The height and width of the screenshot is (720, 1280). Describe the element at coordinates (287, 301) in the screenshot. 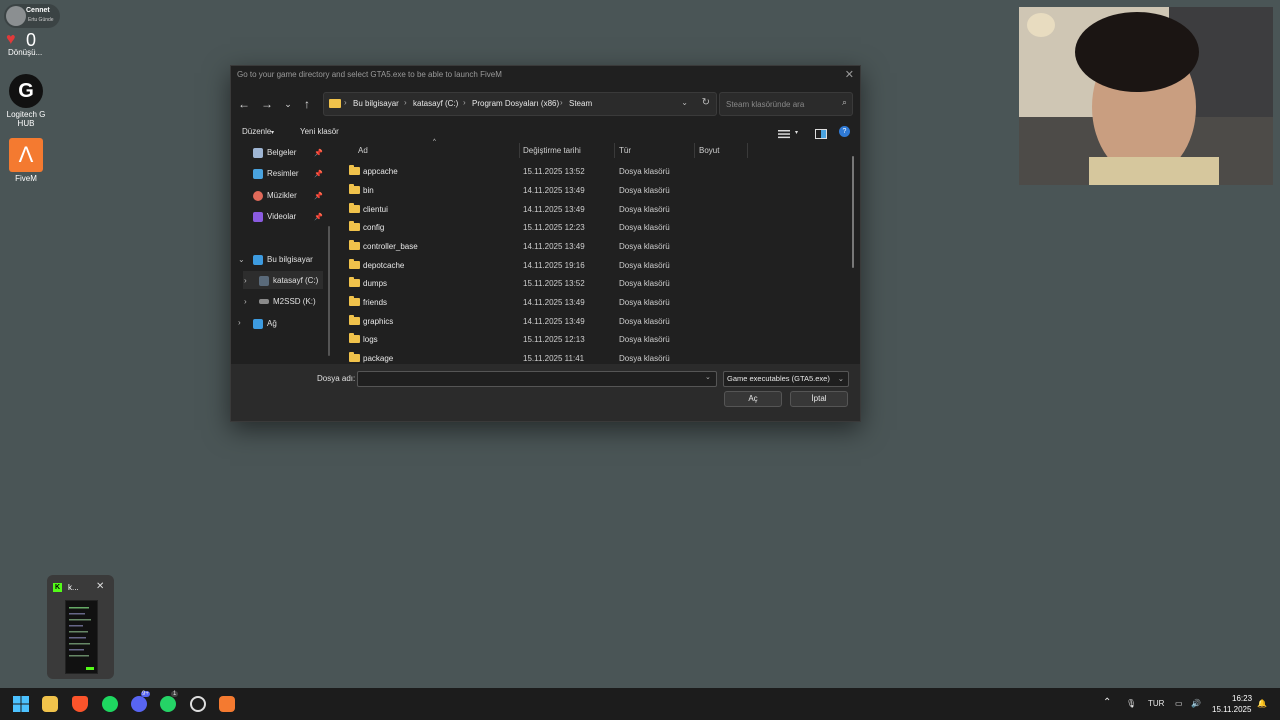

I see `nav-item-drive-k: M2SSD (K:)` at that location.